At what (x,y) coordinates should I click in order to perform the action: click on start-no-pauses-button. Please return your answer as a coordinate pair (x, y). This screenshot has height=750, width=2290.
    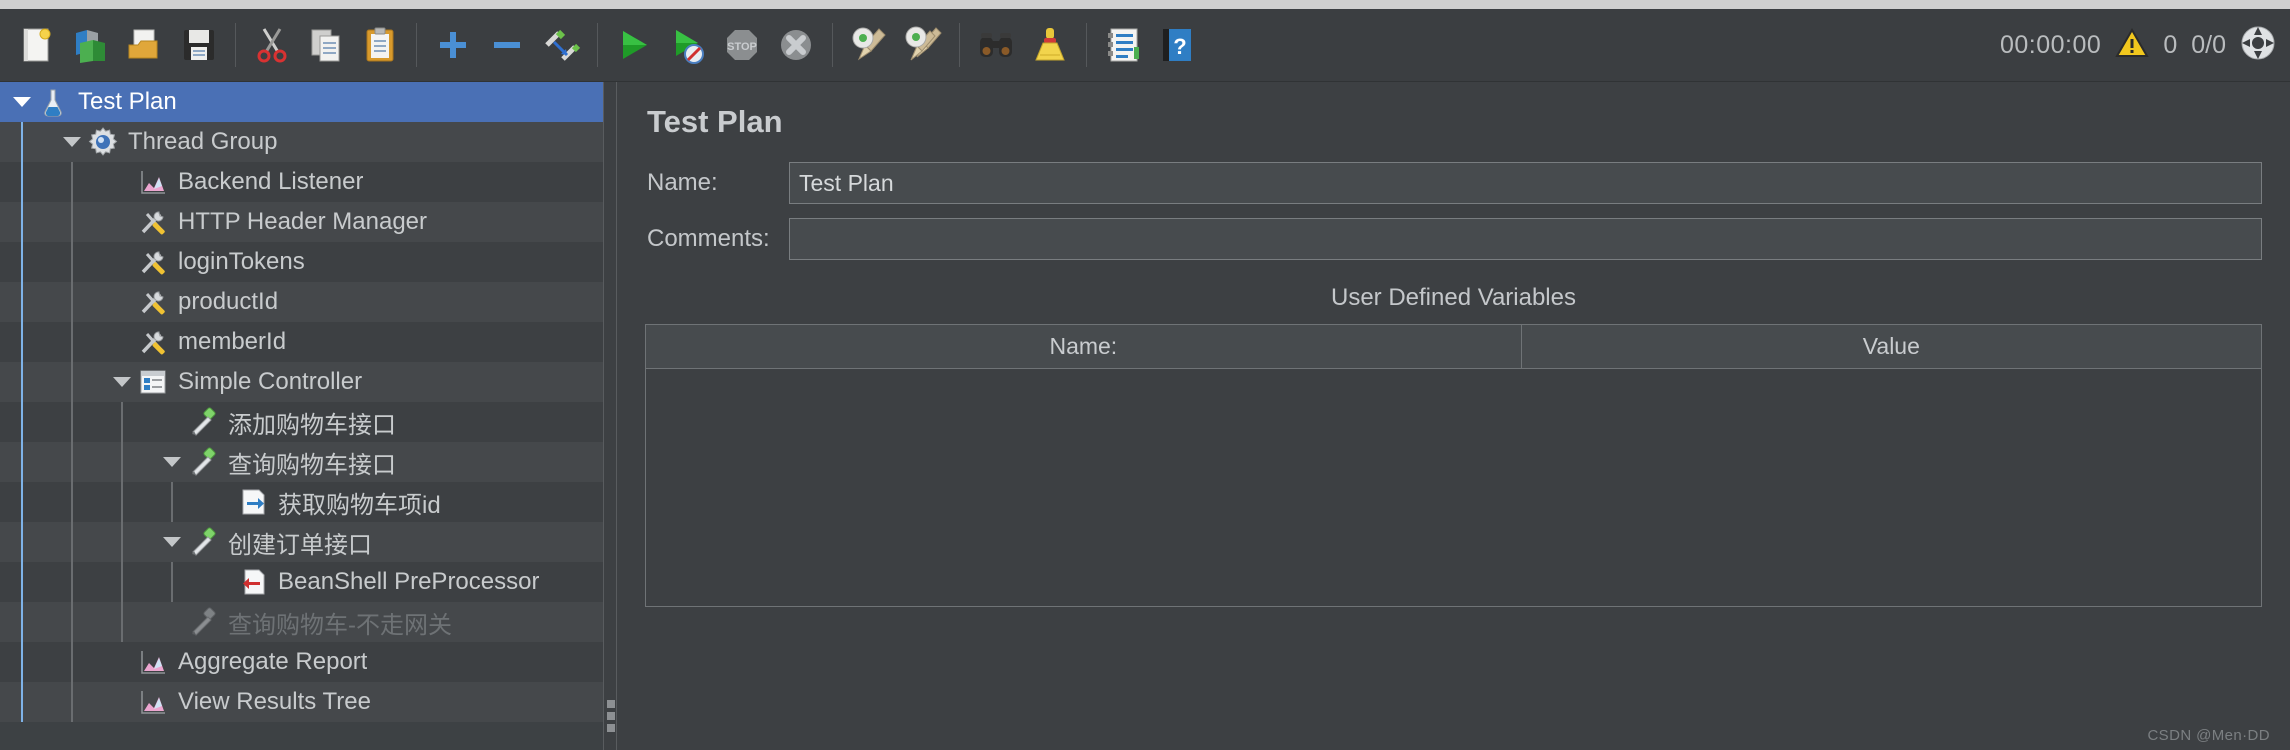
    Looking at the image, I should click on (688, 45).